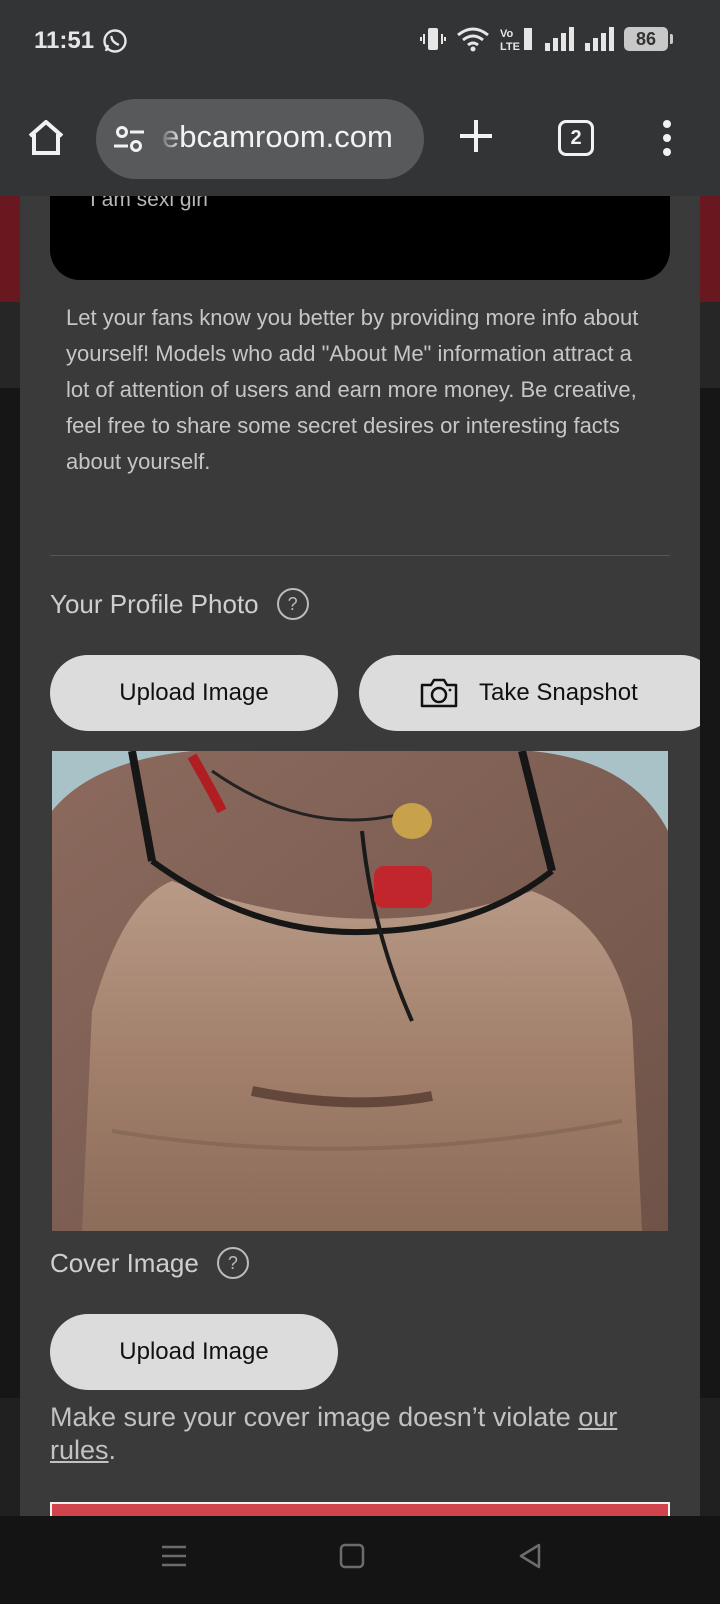  Describe the element at coordinates (174, 1556) in the screenshot. I see `recents-icon` at that location.